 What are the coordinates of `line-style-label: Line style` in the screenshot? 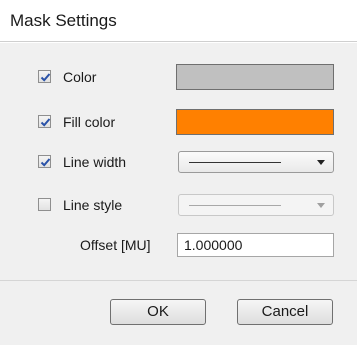 It's located at (93, 205).